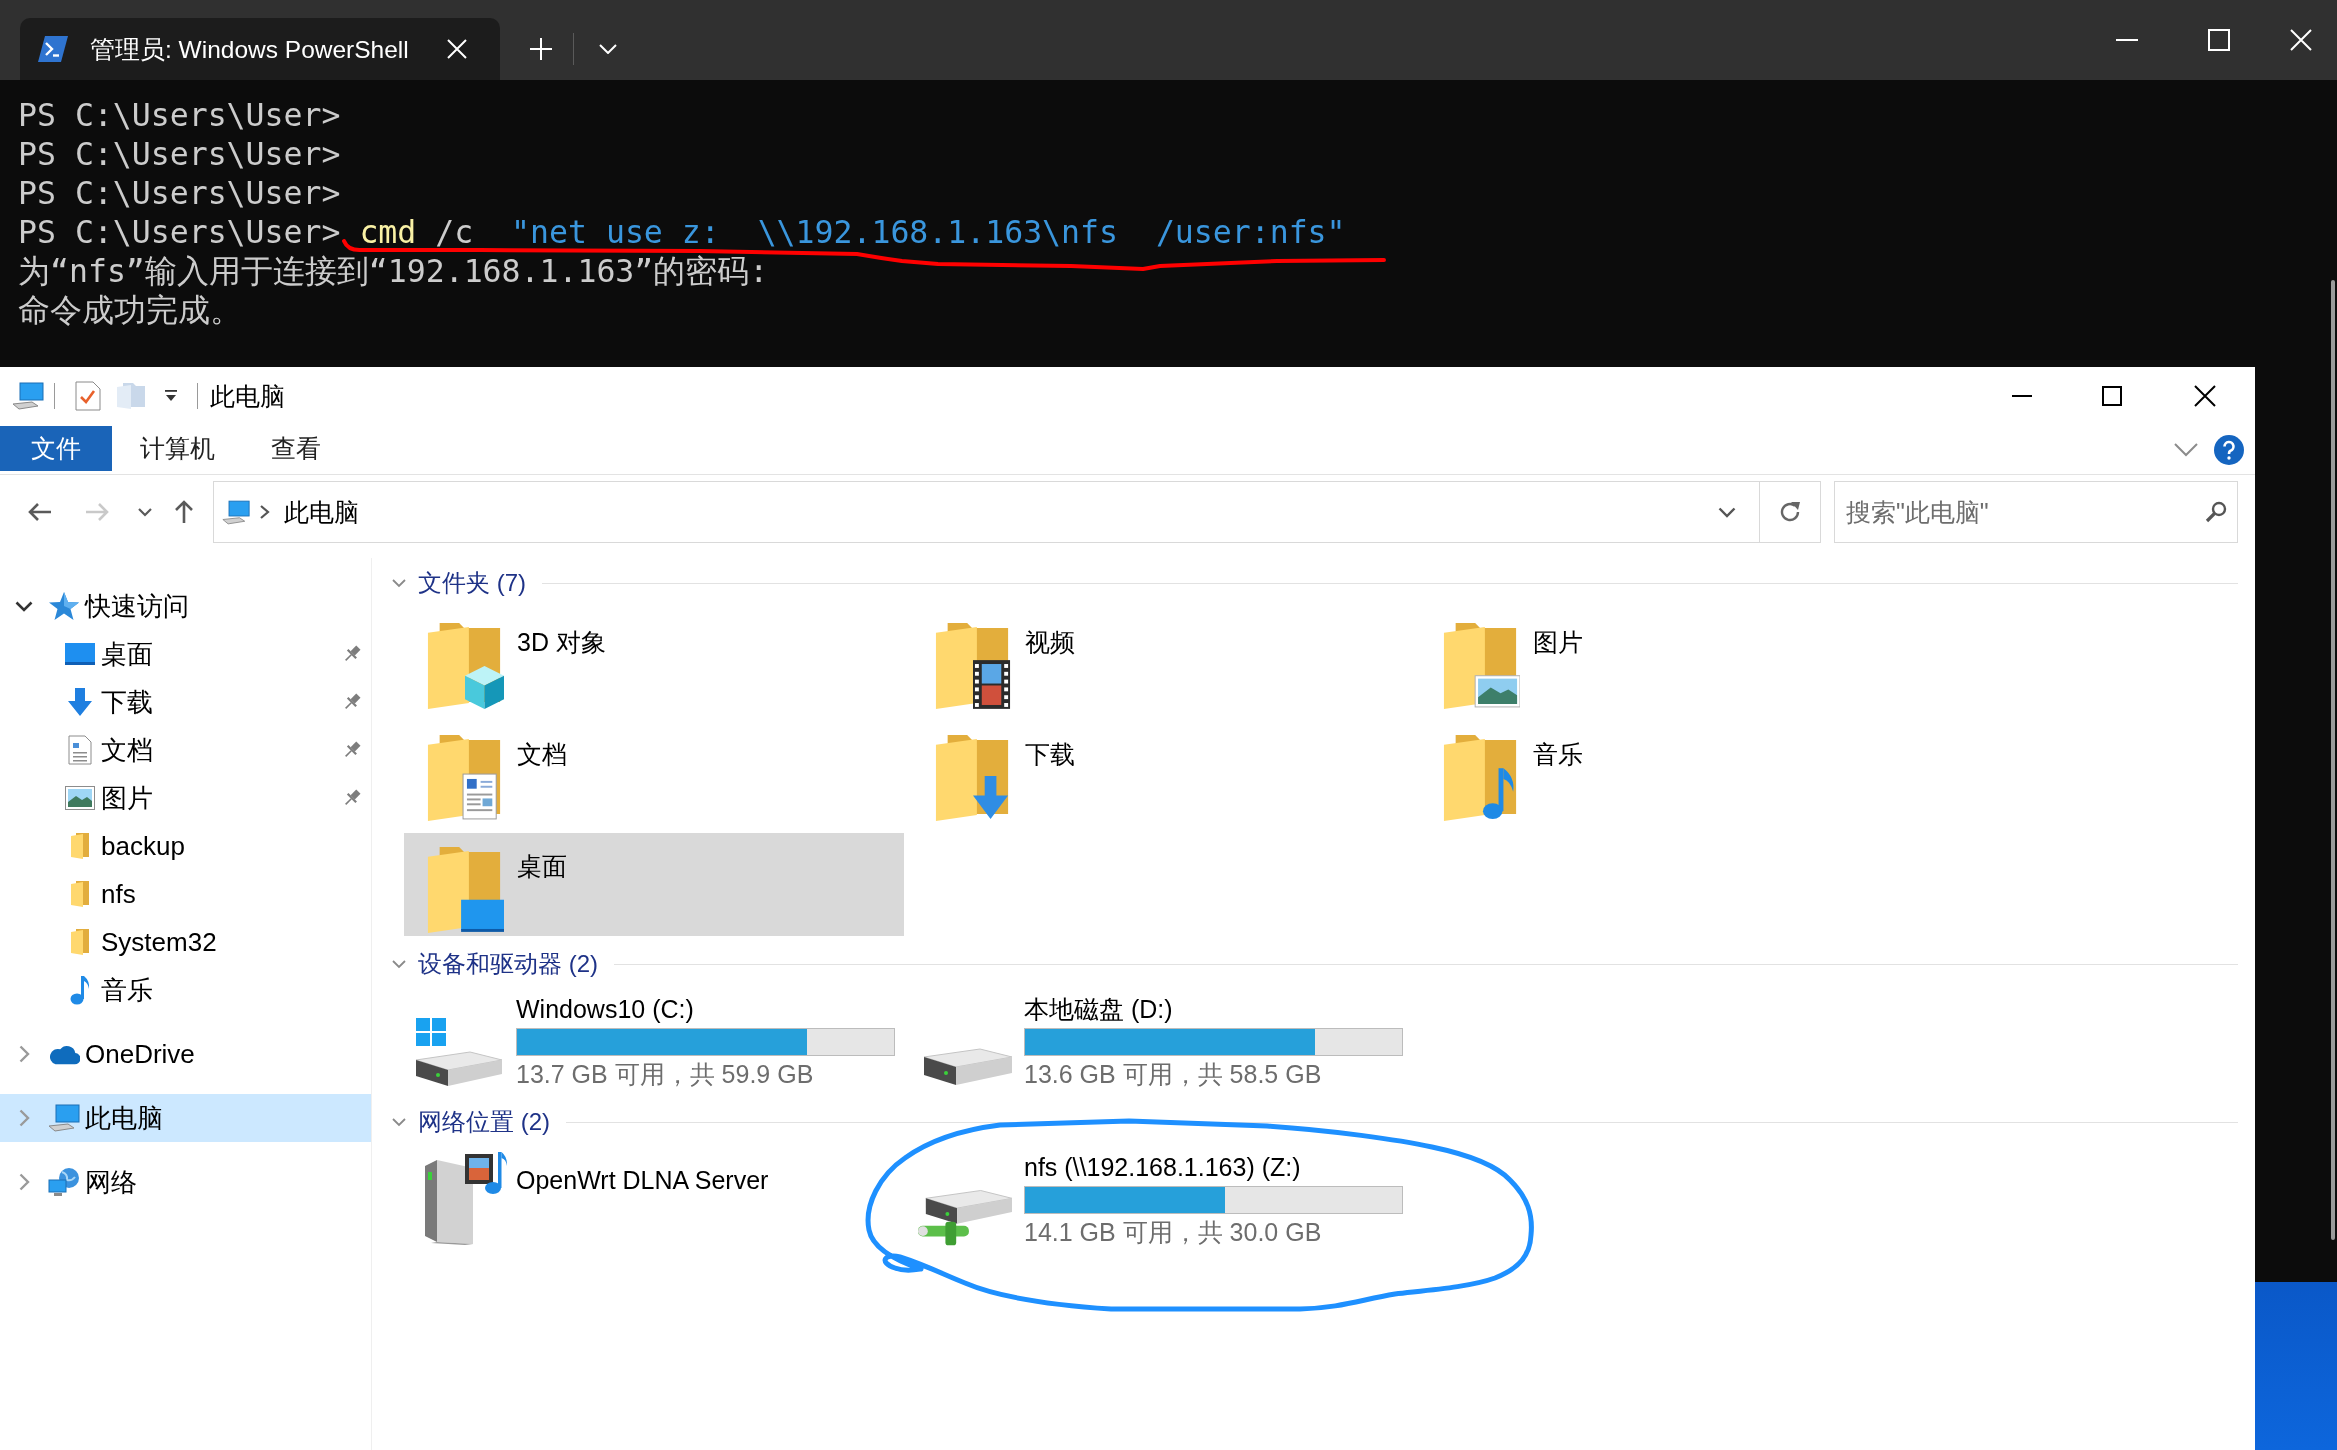 The image size is (2337, 1450). Describe the element at coordinates (80, 750) in the screenshot. I see `document-icon` at that location.